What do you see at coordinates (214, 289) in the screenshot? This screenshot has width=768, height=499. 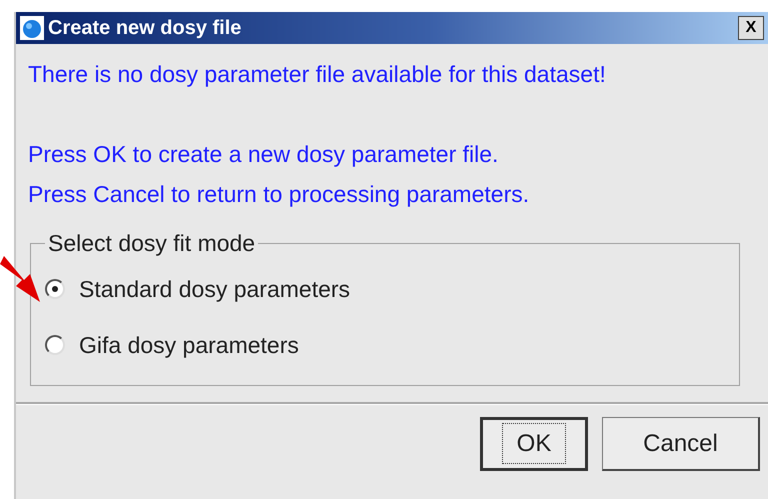 I see `radio-label: Standard dosy parameters` at bounding box center [214, 289].